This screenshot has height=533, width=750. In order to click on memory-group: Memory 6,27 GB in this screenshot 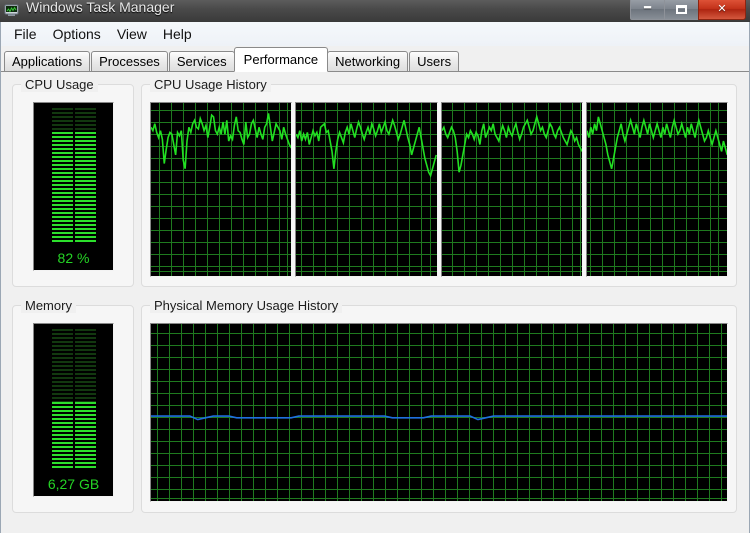, I will do `click(73, 405)`.